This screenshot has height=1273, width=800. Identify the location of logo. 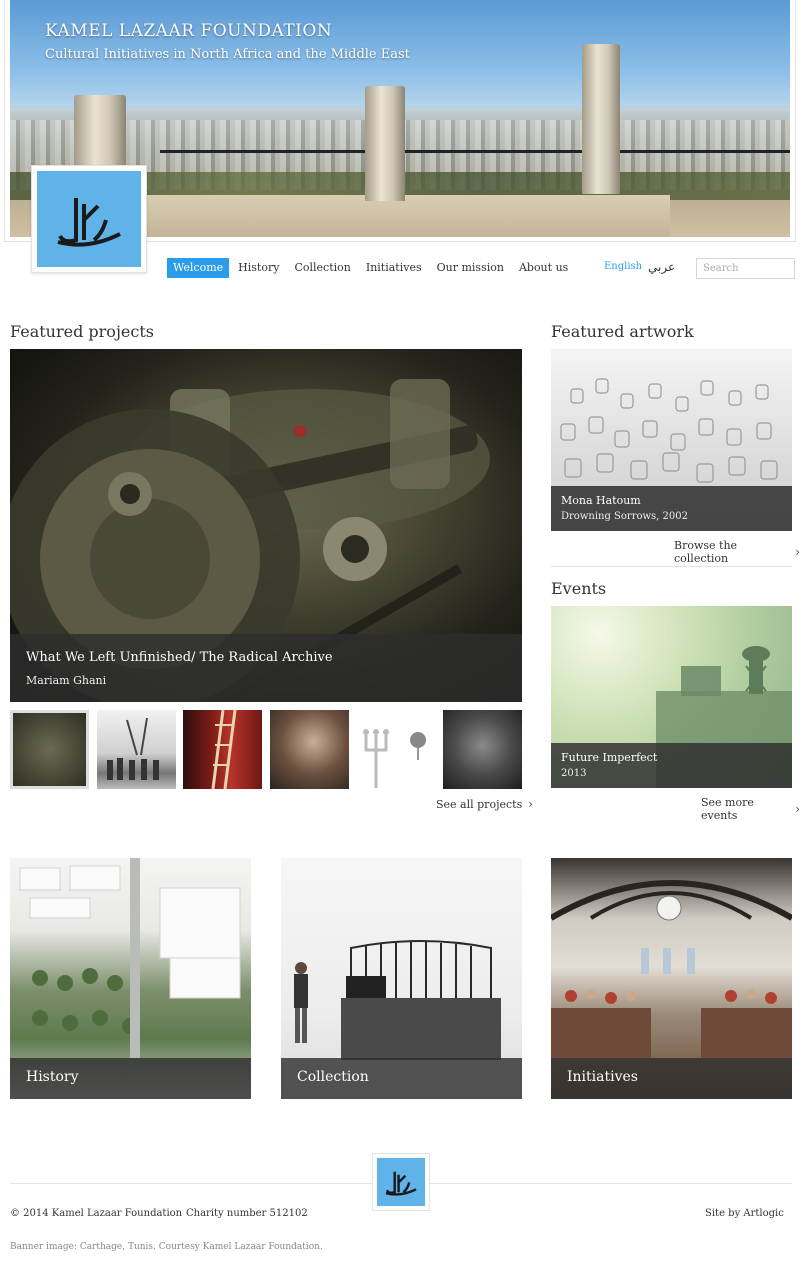
(89, 219).